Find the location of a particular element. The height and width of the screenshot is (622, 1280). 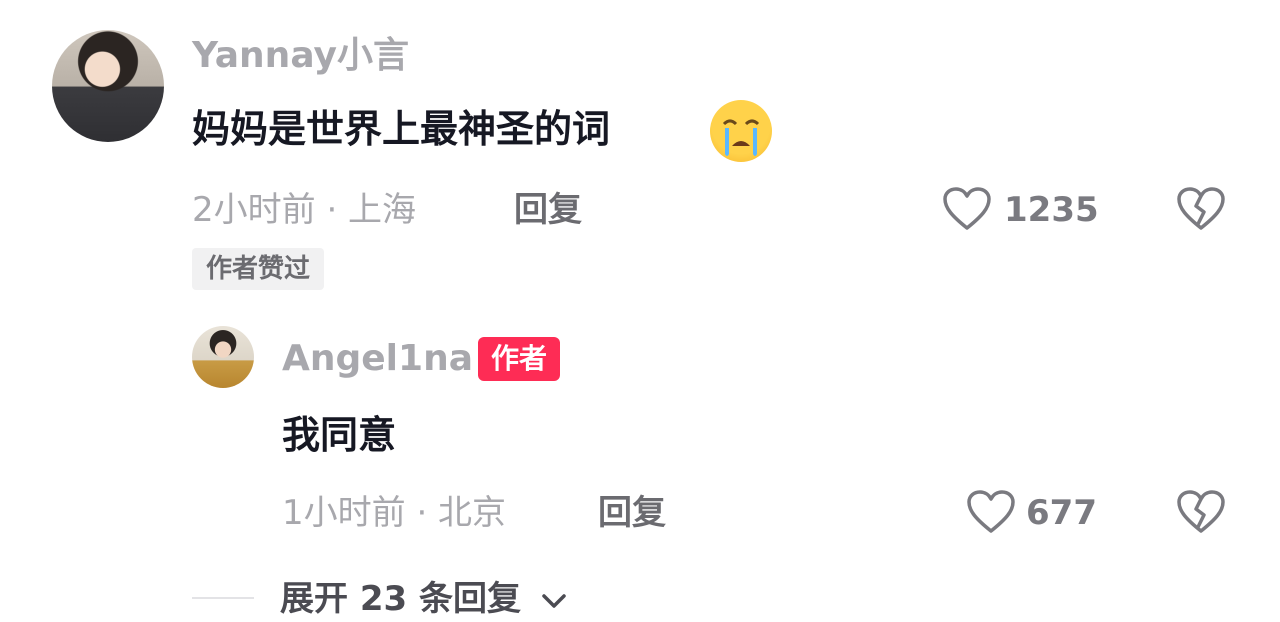

comment-time-location: 2小时前 · 上海 is located at coordinates (304, 210).